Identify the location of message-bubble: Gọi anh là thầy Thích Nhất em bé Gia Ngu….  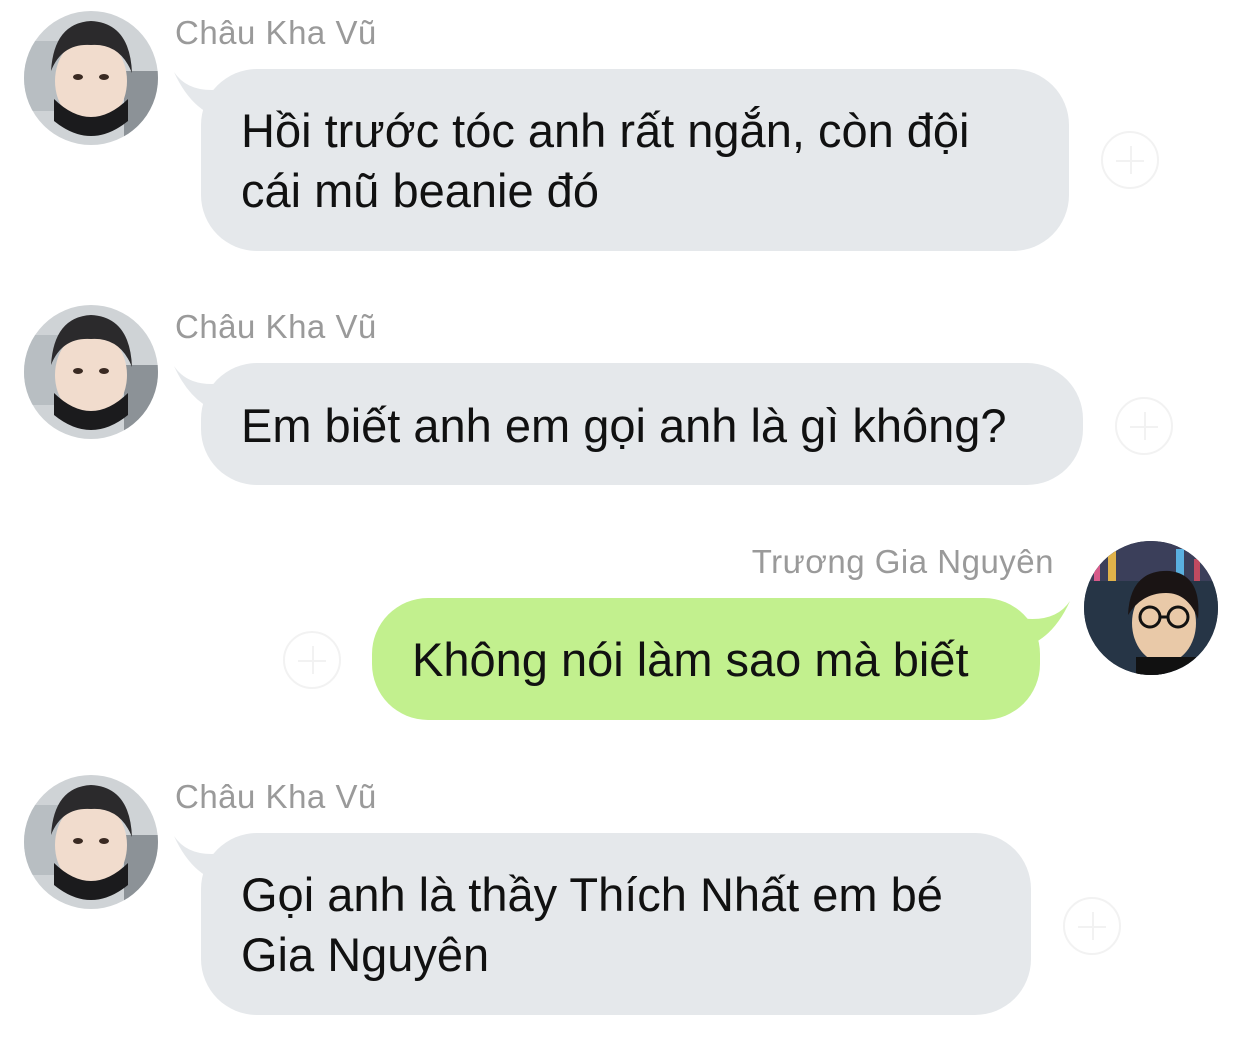
(616, 924).